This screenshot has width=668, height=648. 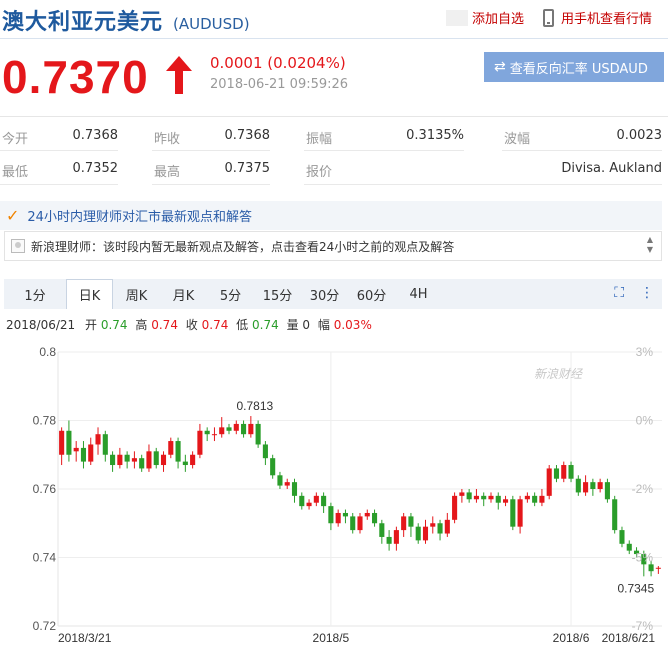 What do you see at coordinates (75, 77) in the screenshot?
I see `current-price: 0.7370` at bounding box center [75, 77].